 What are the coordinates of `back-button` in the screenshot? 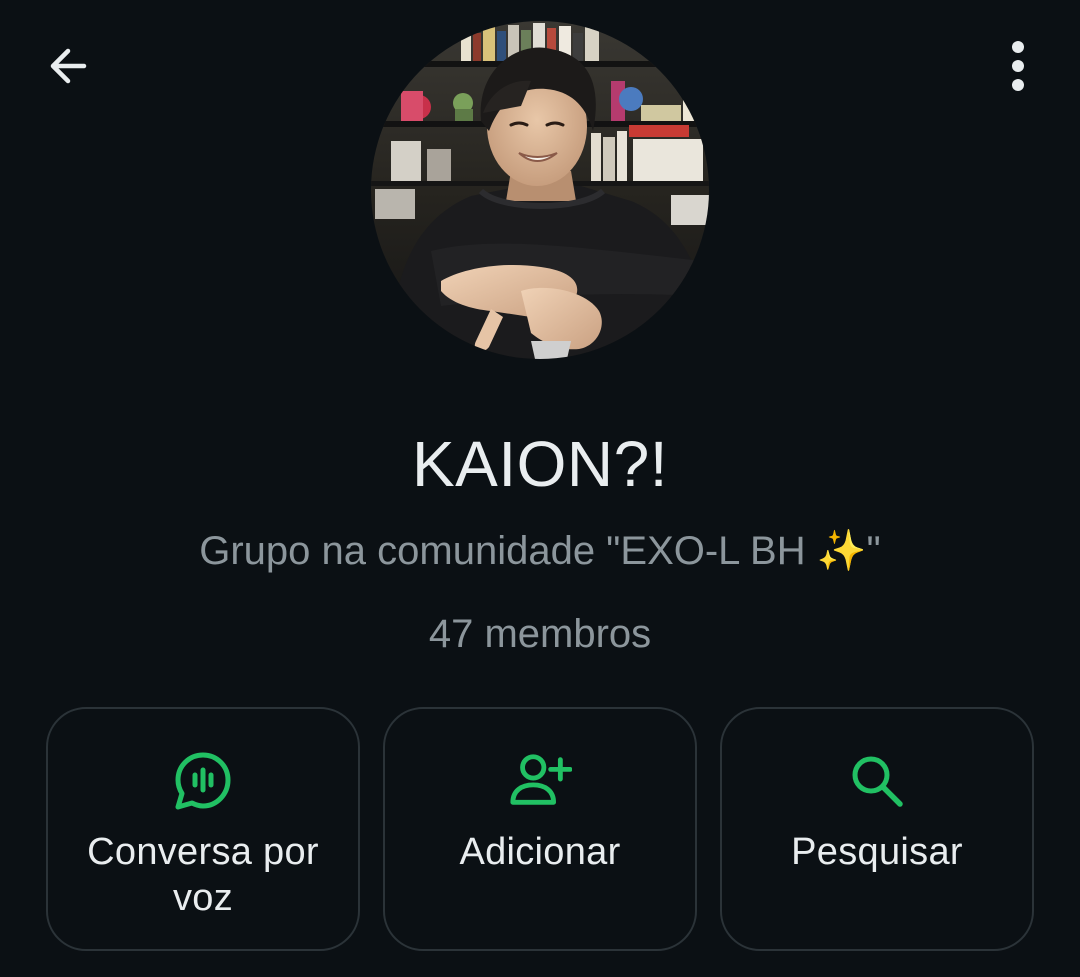 It's located at (68, 66).